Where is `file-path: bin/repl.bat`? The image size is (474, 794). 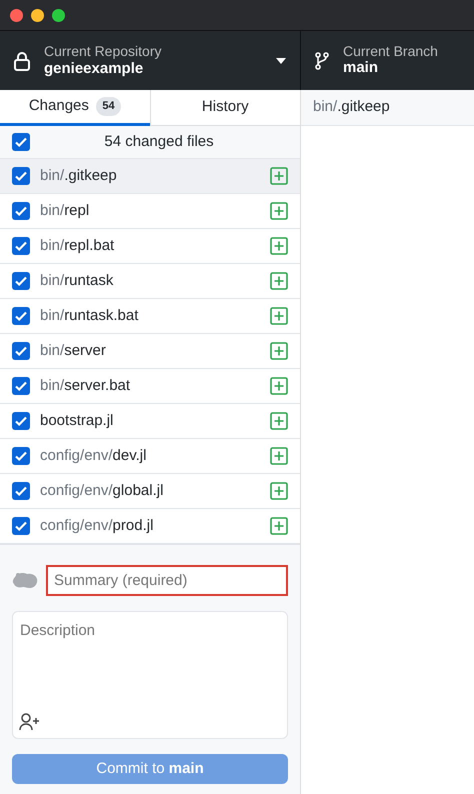
file-path: bin/repl.bat is located at coordinates (77, 246).